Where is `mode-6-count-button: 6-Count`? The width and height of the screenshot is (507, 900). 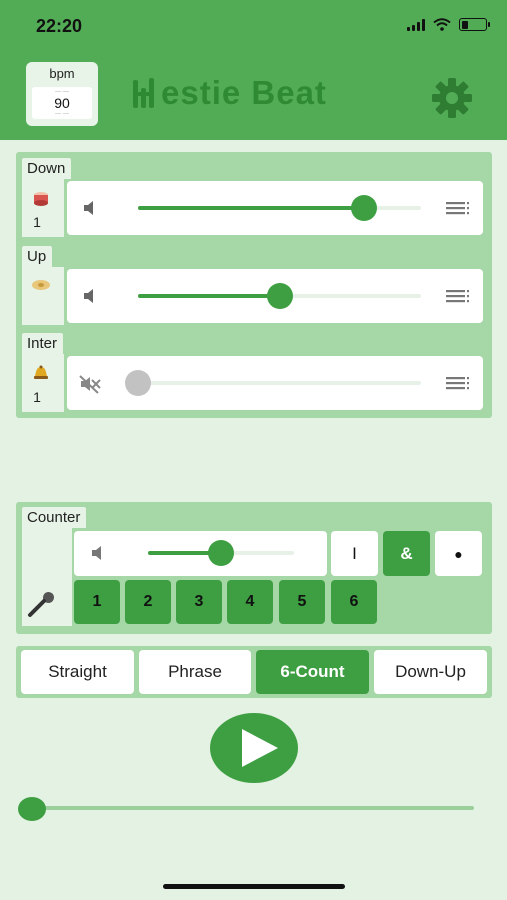
mode-6-count-button: 6-Count is located at coordinates (312, 672).